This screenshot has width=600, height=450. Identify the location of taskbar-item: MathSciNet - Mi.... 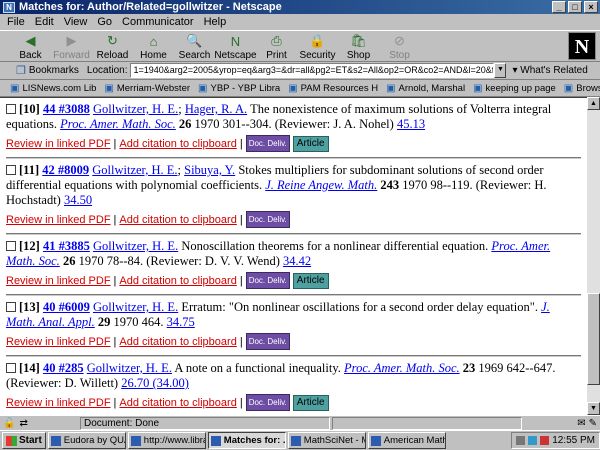
(326, 440).